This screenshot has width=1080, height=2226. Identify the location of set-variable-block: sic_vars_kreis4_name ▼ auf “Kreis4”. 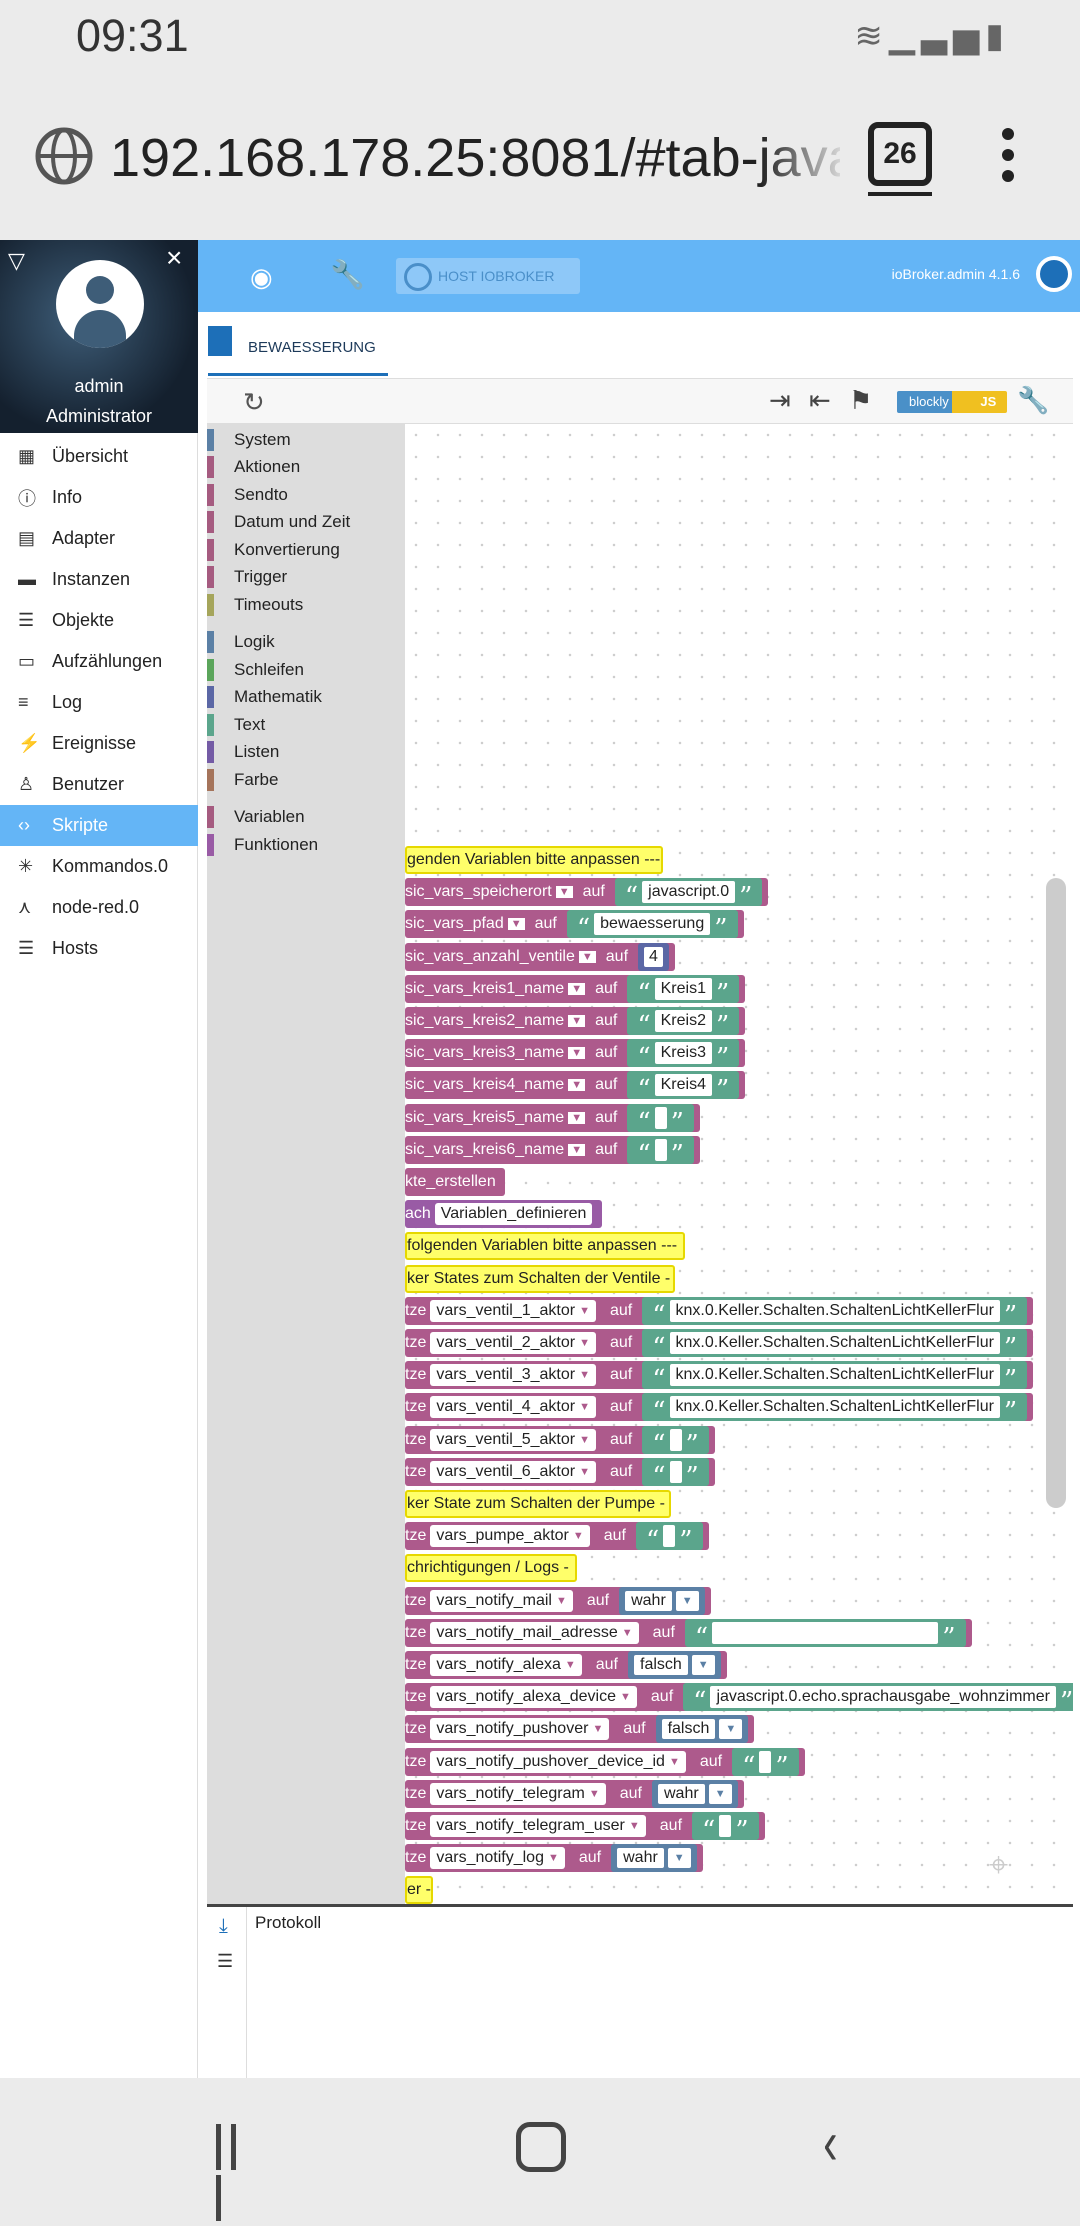
(575, 1087).